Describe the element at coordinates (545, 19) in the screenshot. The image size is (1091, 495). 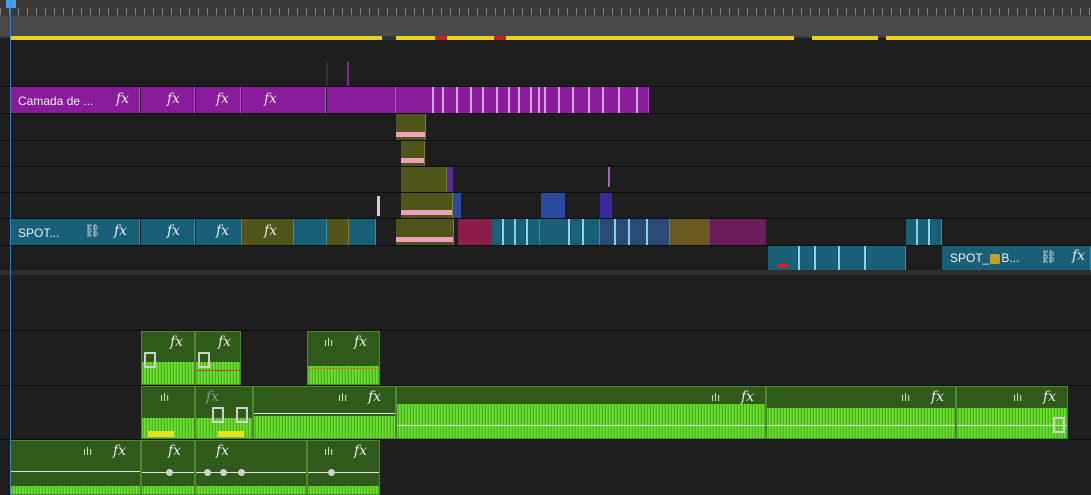
I see `time-ruler` at that location.